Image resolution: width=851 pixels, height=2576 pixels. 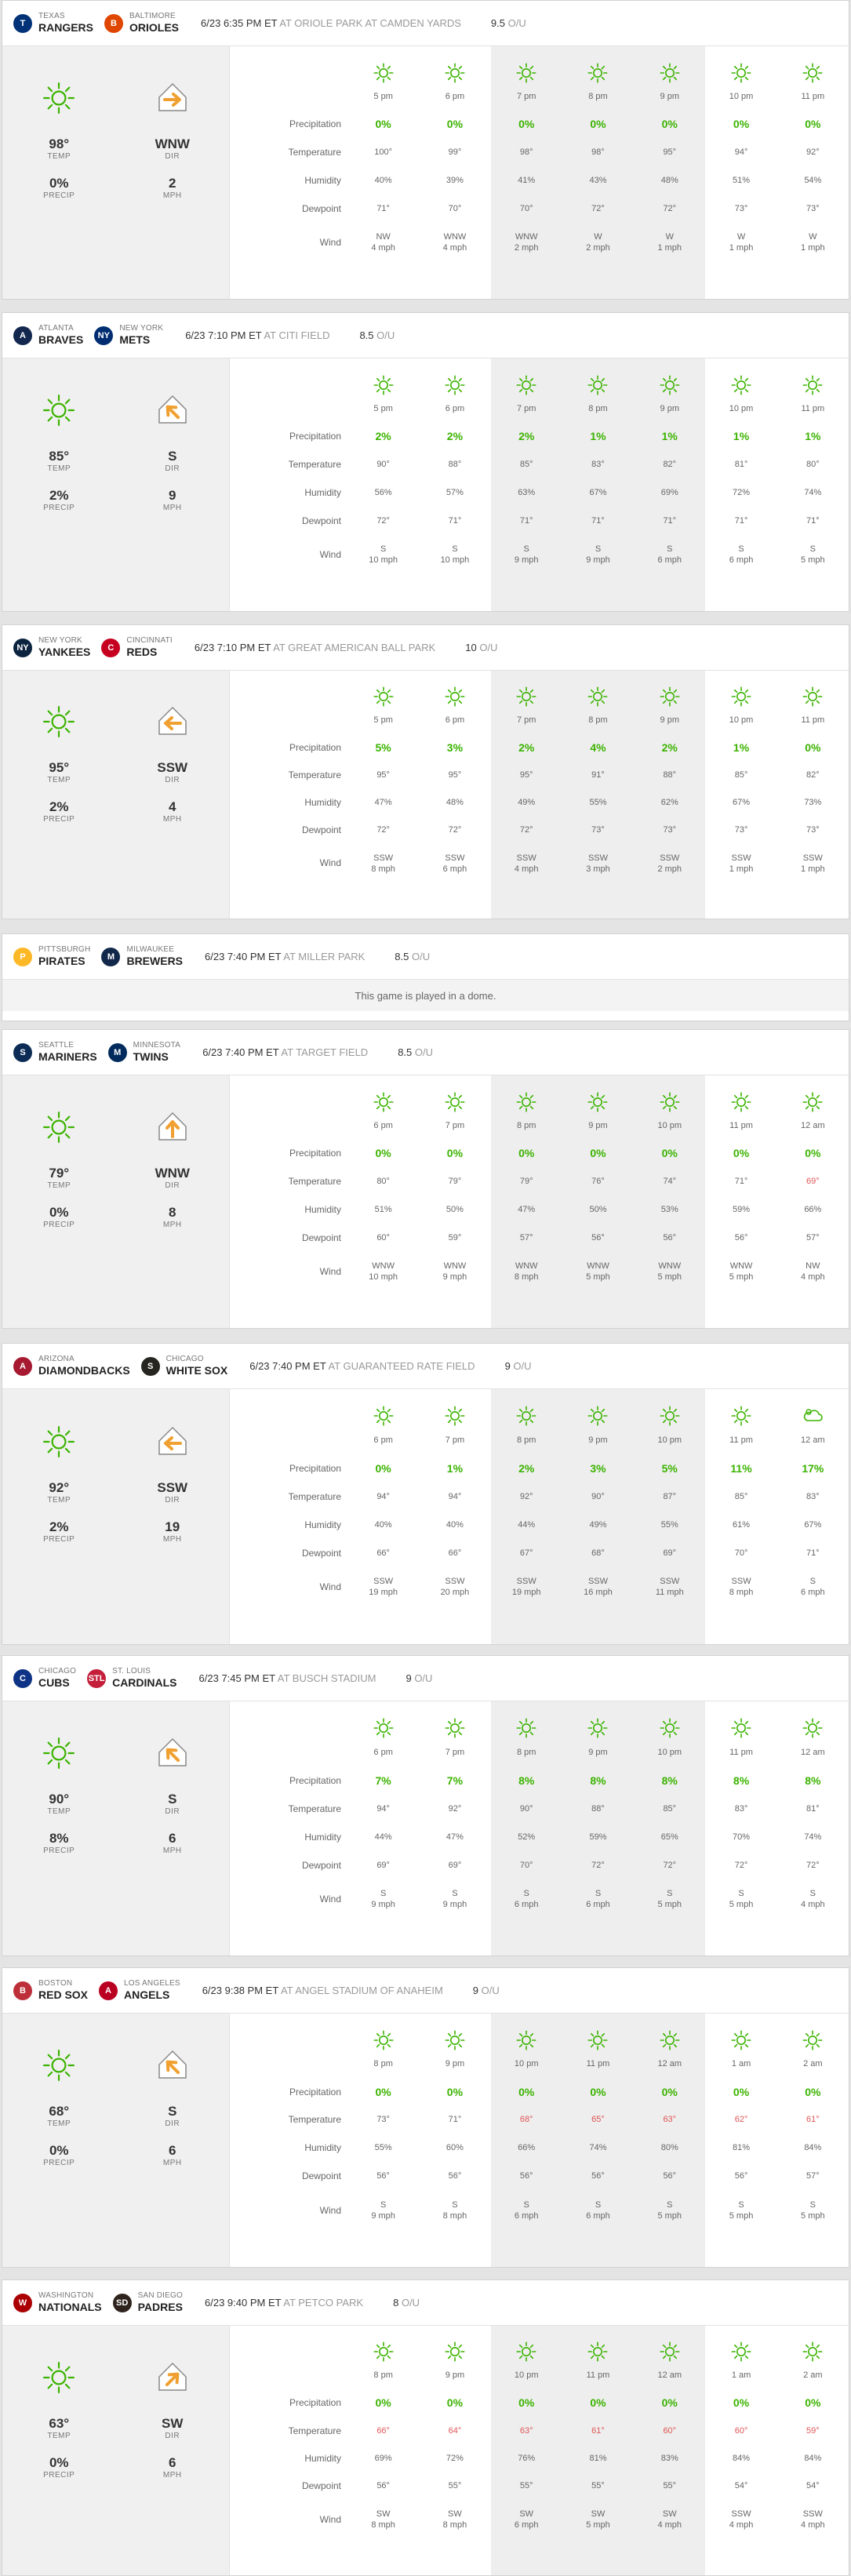 What do you see at coordinates (454, 1267) in the screenshot?
I see `wind-value: WNW 9 mph` at bounding box center [454, 1267].